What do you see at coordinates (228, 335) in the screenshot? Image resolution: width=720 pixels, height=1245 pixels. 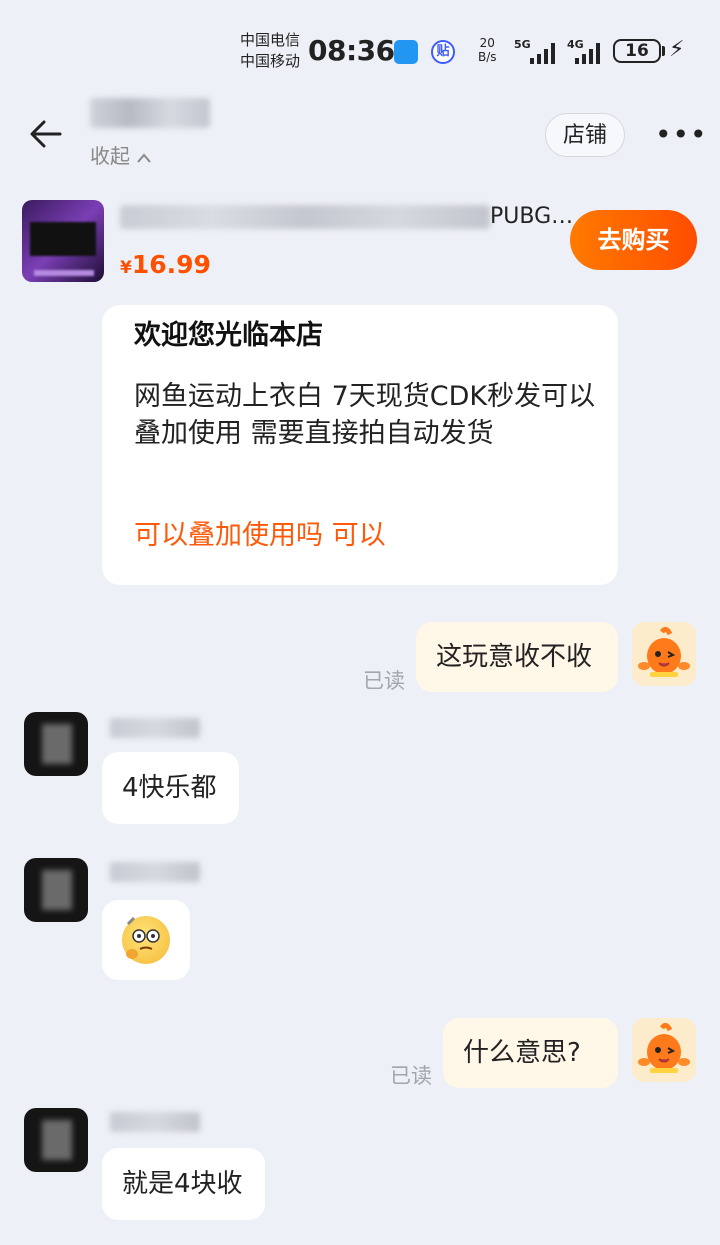 I see `welcome-title: 欢迎您光临本店` at bounding box center [228, 335].